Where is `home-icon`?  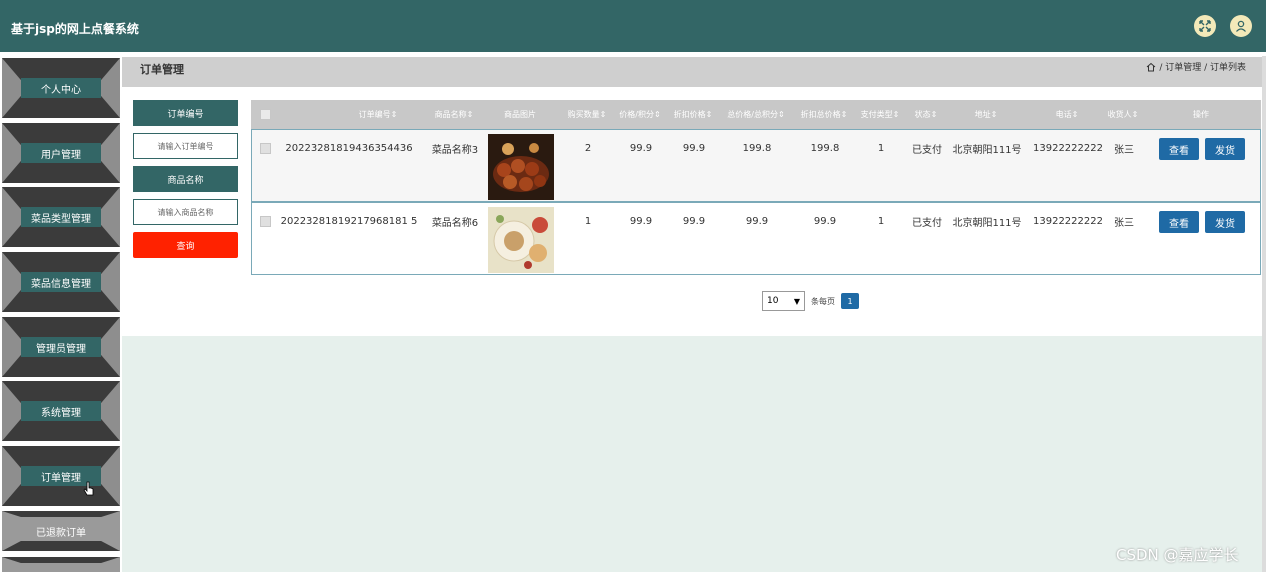
home-icon is located at coordinates (1151, 67).